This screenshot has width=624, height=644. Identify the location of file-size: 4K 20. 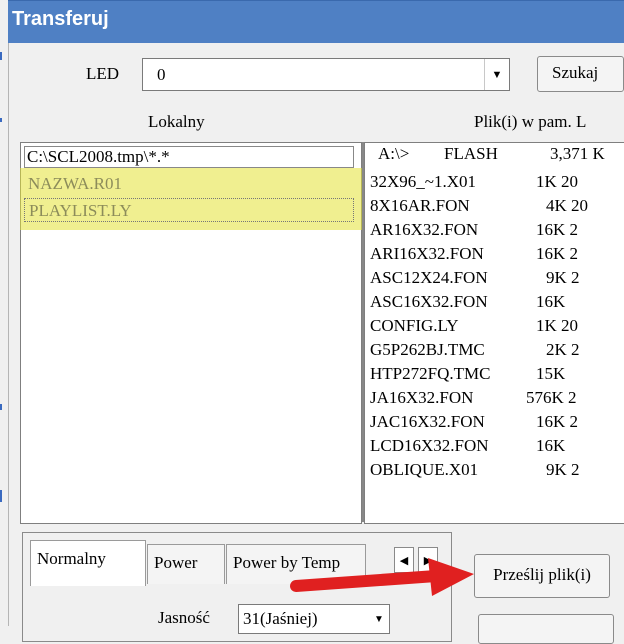
(567, 205).